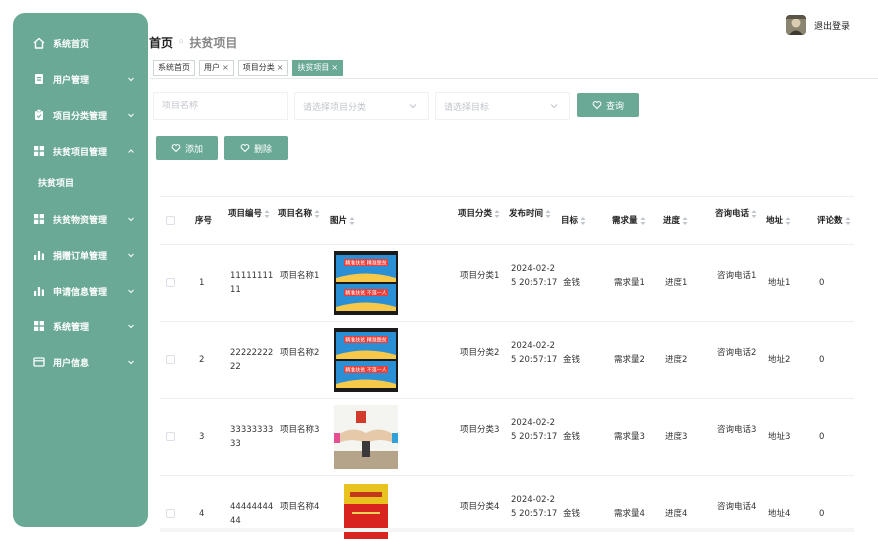  I want to click on query-button: 查询, so click(608, 105).